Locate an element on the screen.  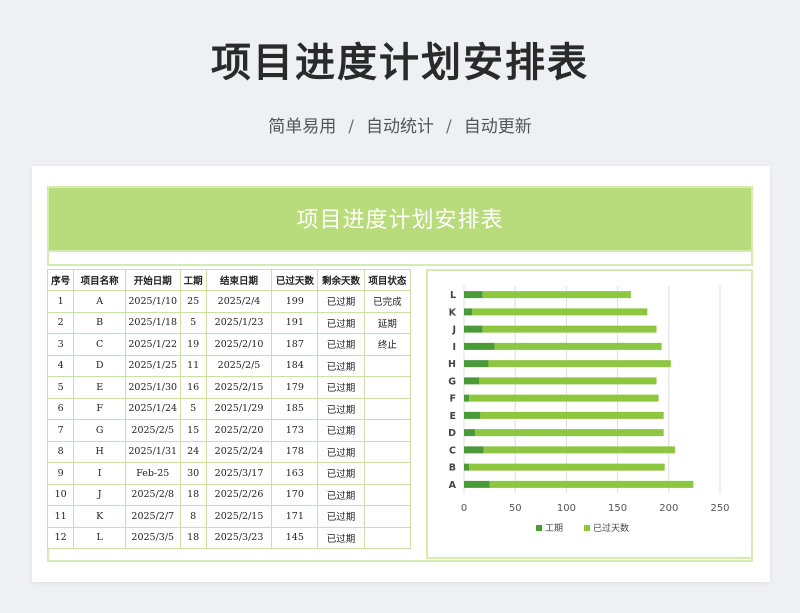
cell-duration: 8 is located at coordinates (193, 516).